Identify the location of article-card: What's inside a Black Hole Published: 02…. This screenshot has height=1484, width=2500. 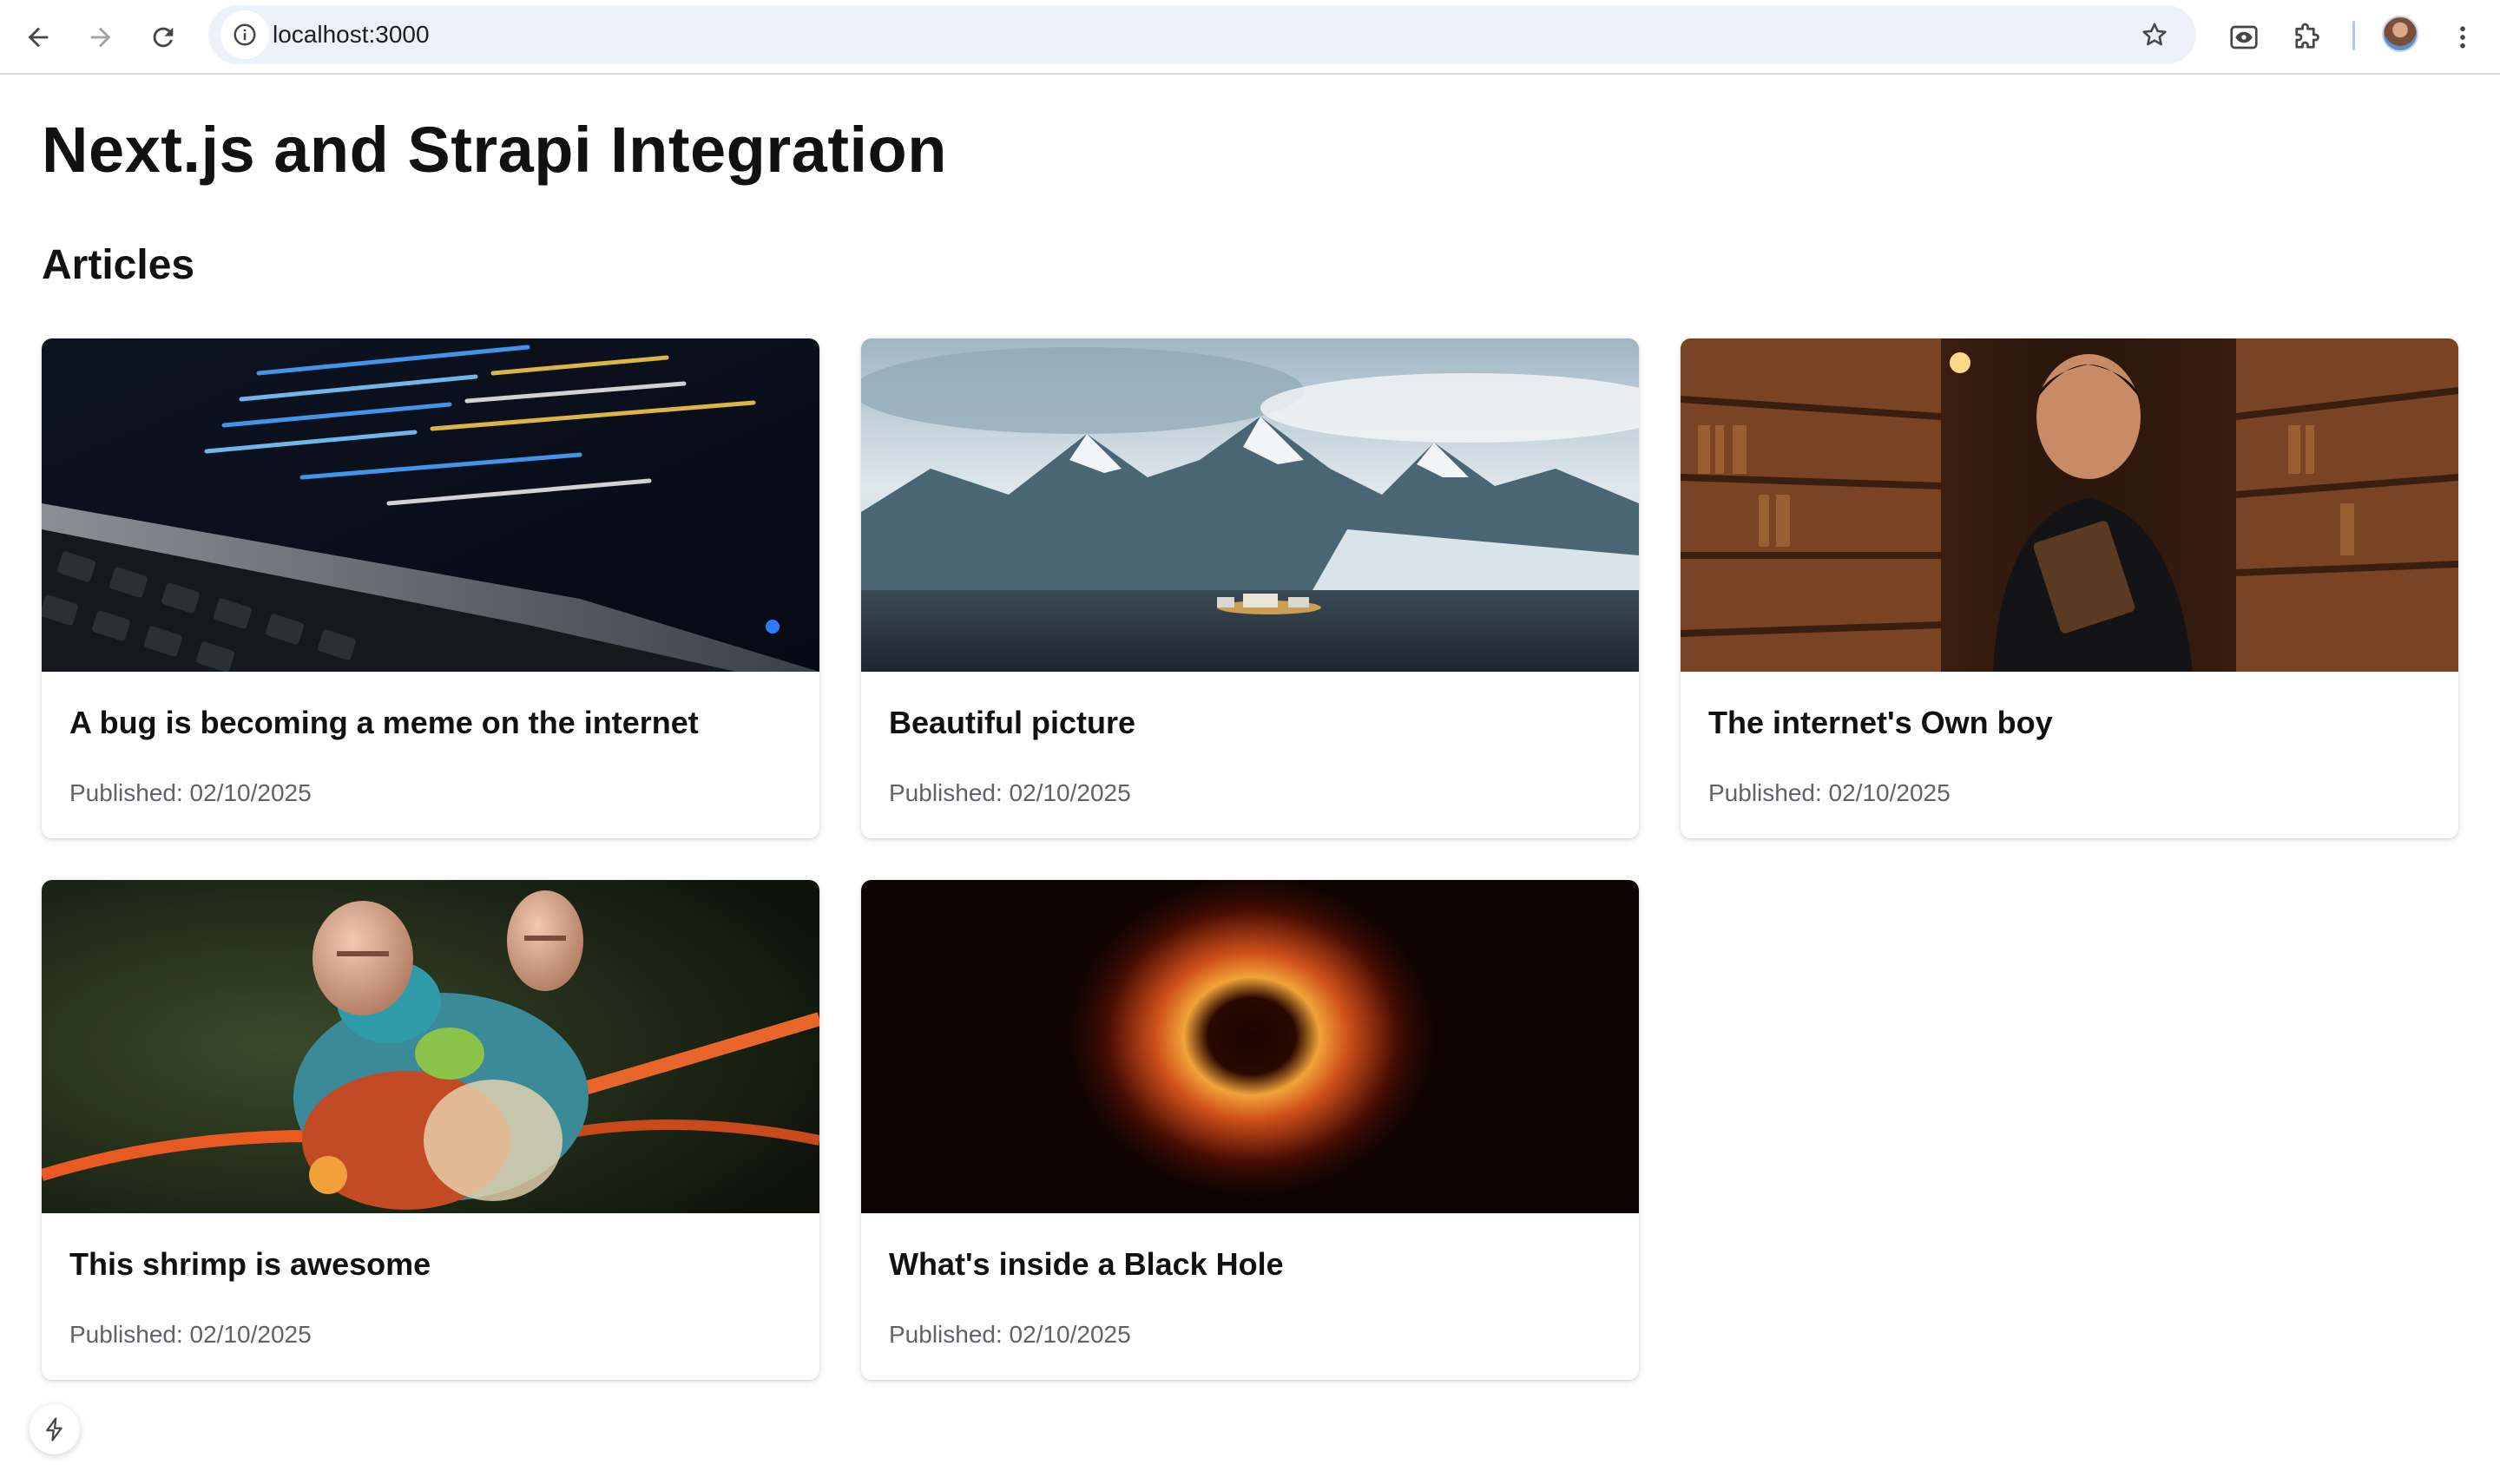
(1250, 1130).